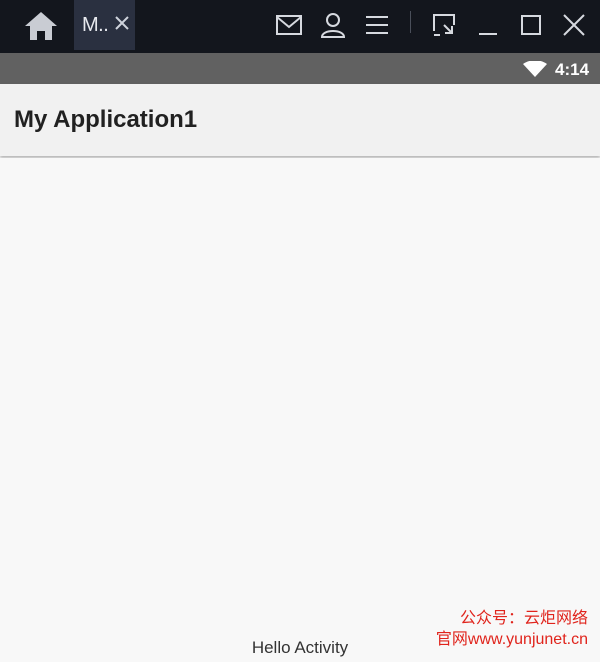  I want to click on emulator-titlebar: M.., so click(300, 26).